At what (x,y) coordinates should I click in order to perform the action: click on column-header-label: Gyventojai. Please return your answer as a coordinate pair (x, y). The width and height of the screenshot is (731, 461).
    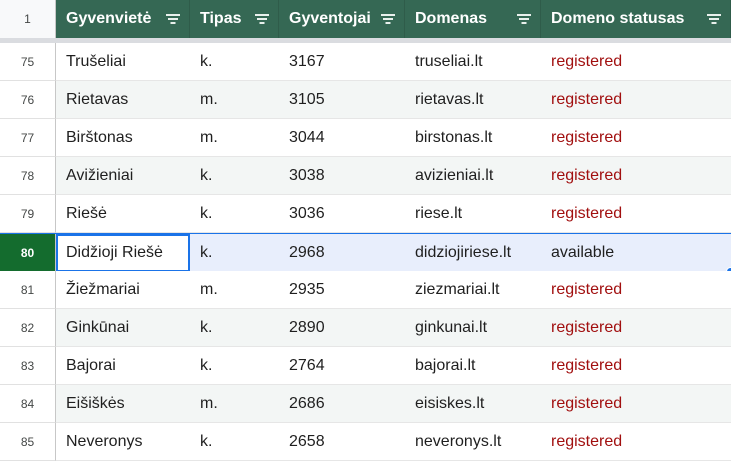
    Looking at the image, I should click on (330, 18).